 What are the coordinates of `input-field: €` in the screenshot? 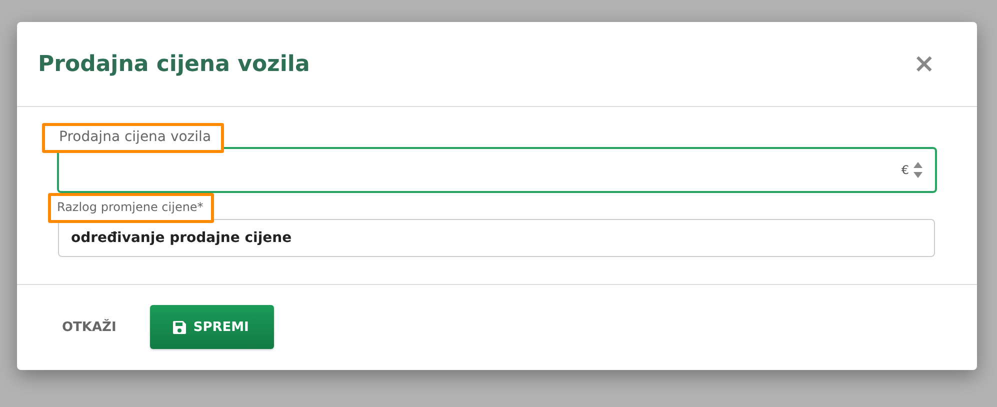 It's located at (497, 170).